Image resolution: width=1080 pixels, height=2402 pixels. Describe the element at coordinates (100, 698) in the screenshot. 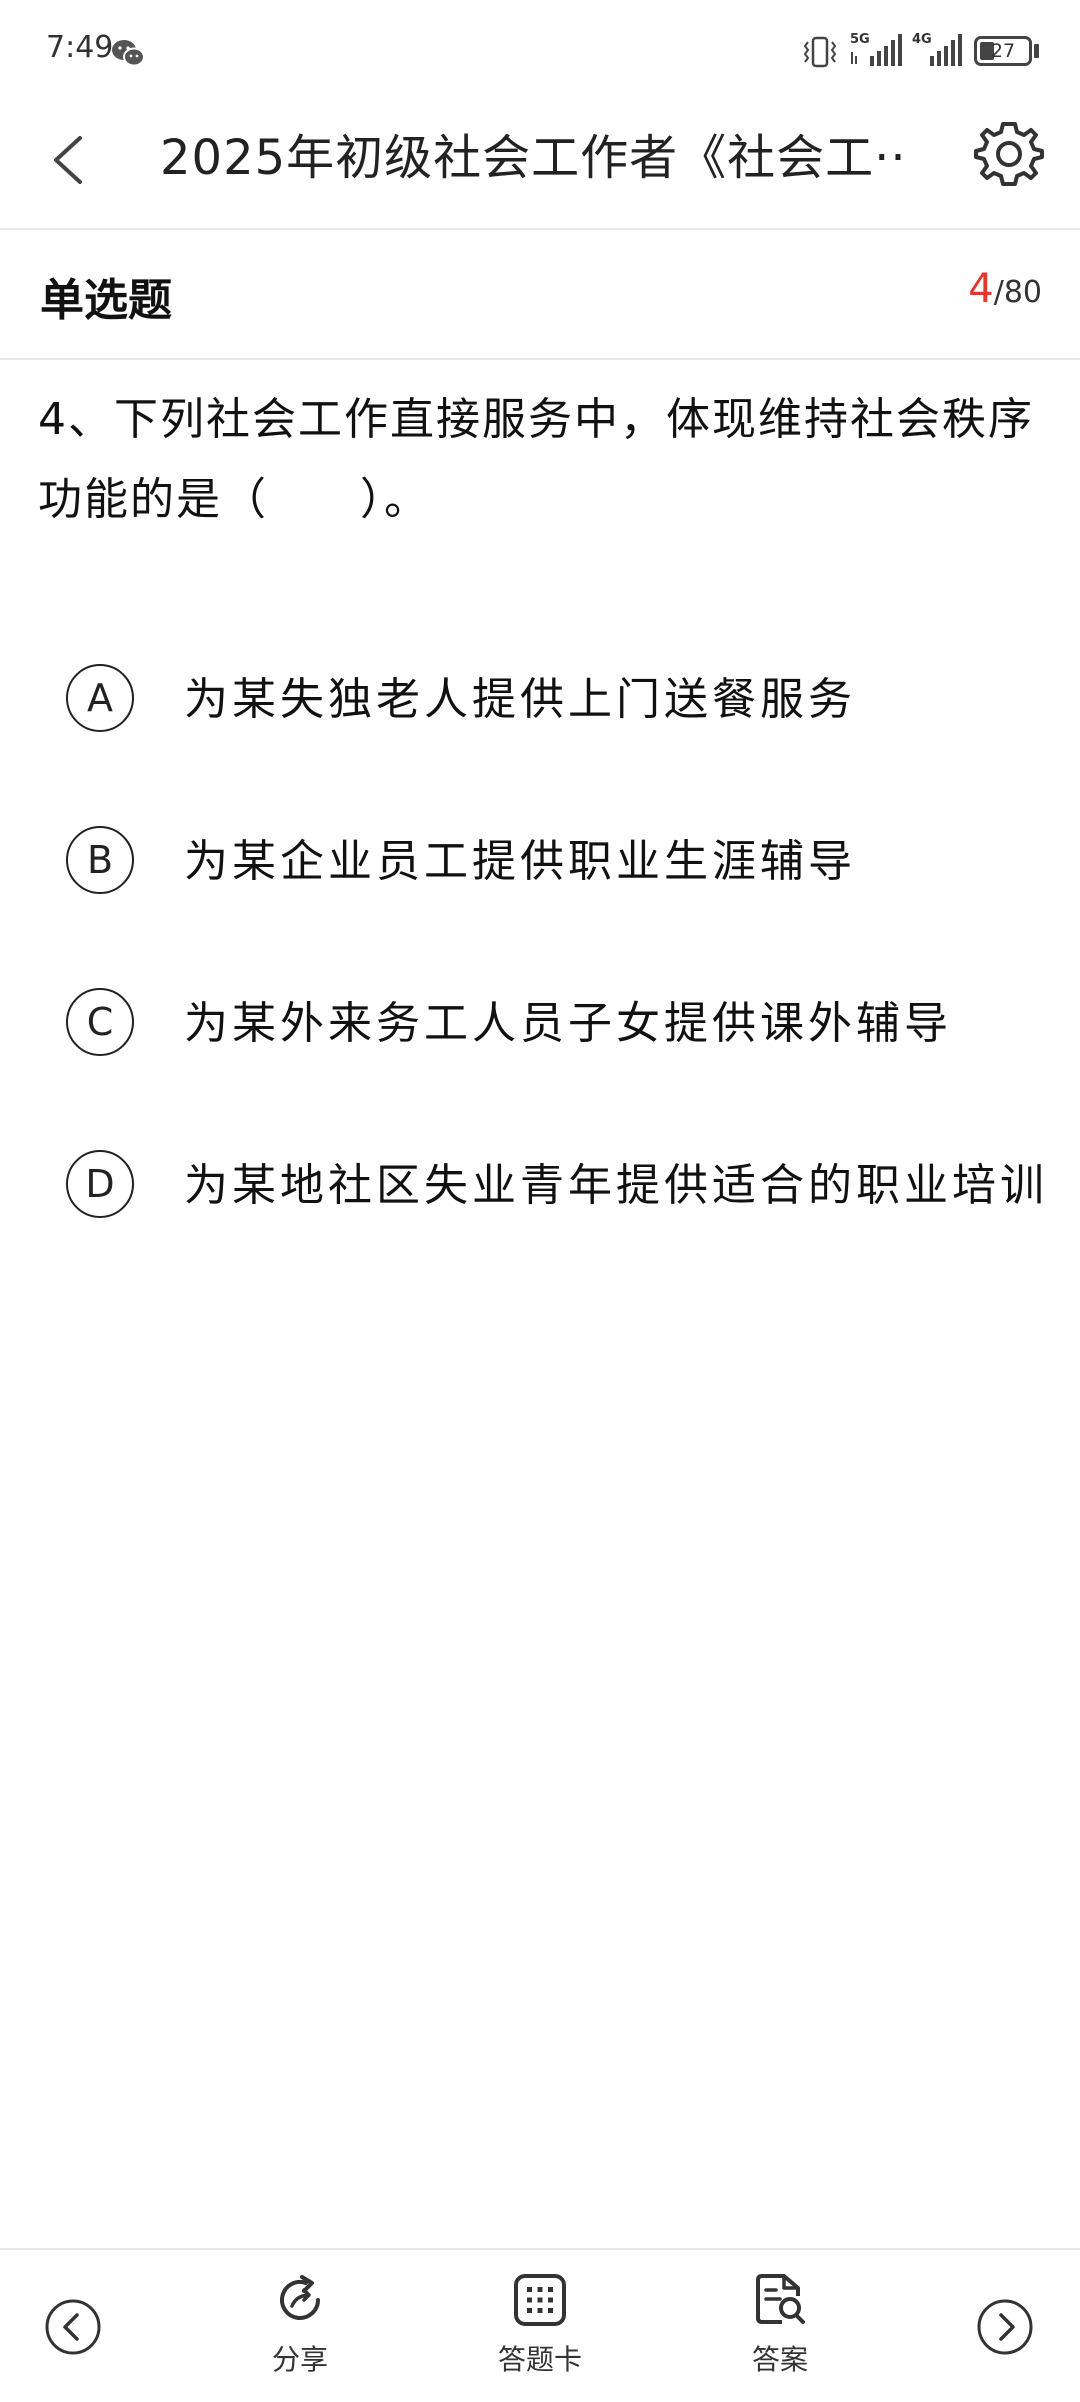

I see `option-letter-circle: A` at that location.